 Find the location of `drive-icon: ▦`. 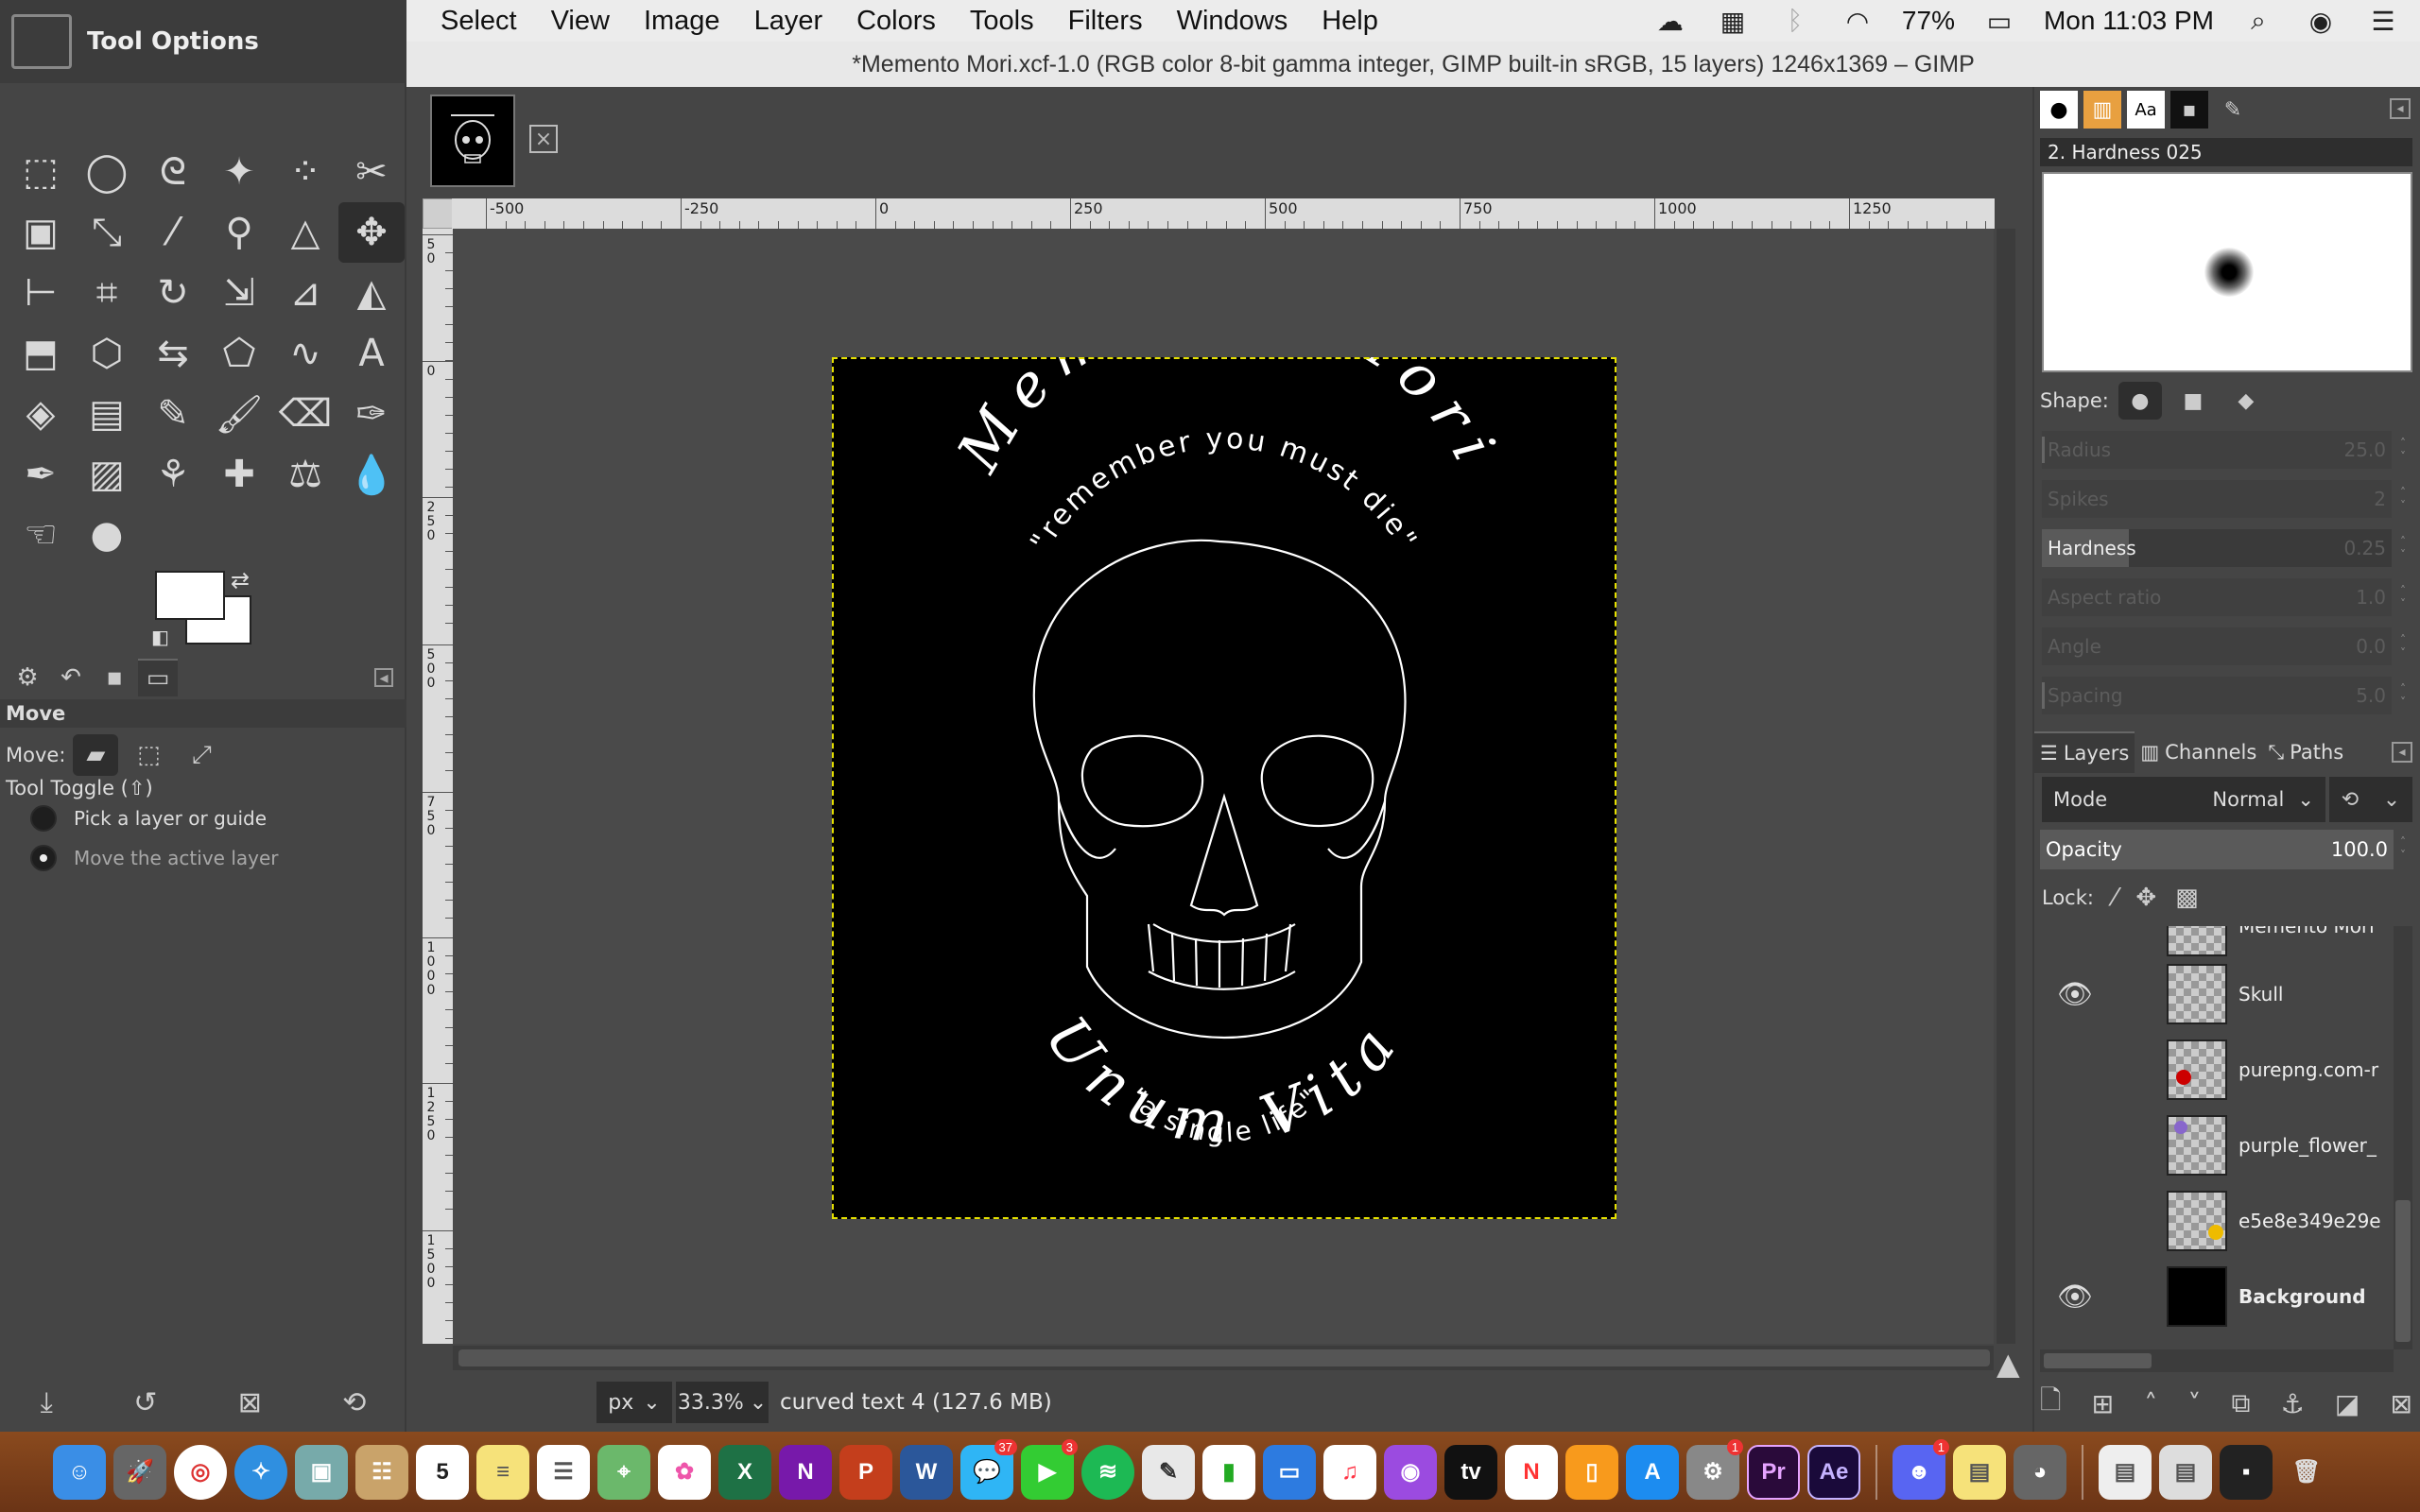

drive-icon: ▦ is located at coordinates (1733, 21).